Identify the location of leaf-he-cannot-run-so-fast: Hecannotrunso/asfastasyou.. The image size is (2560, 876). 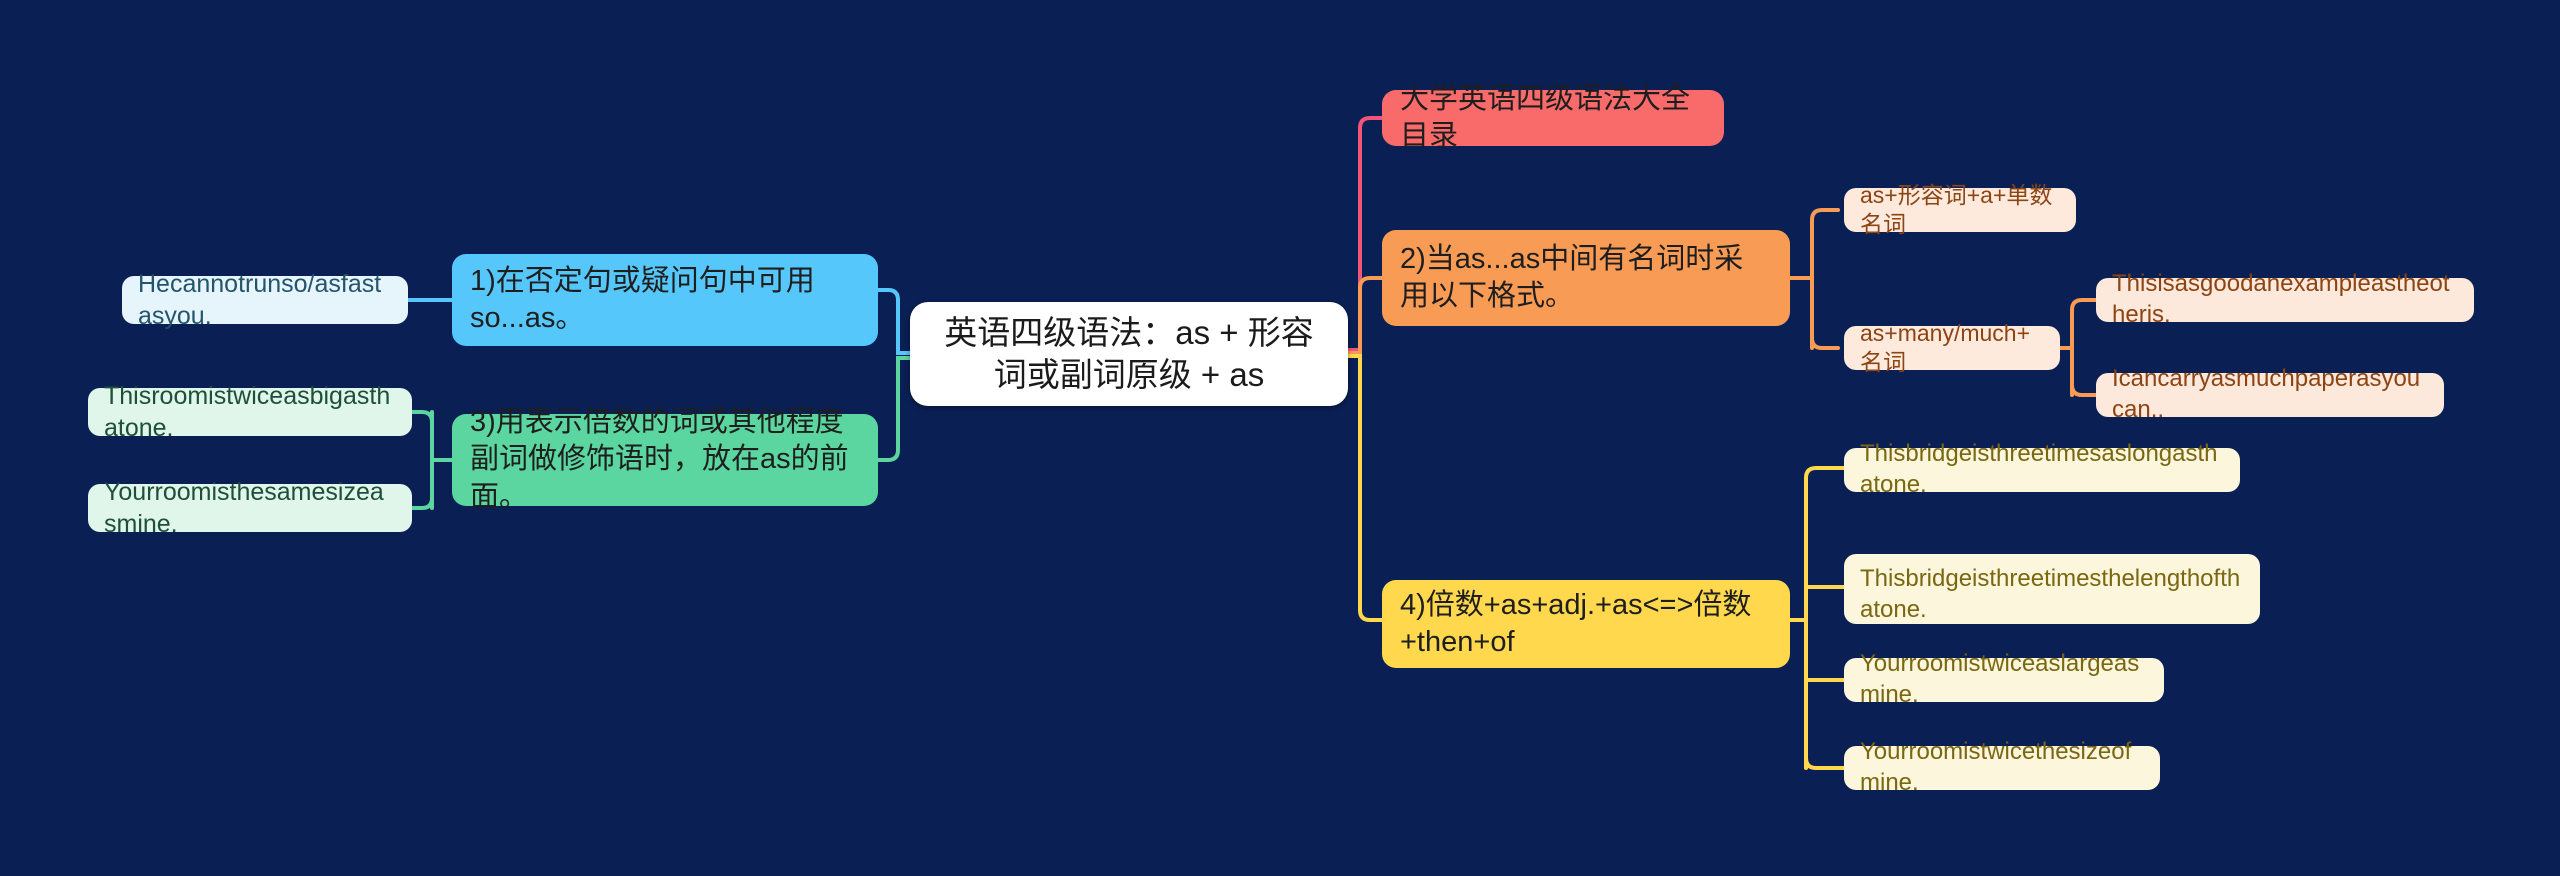
(265, 300).